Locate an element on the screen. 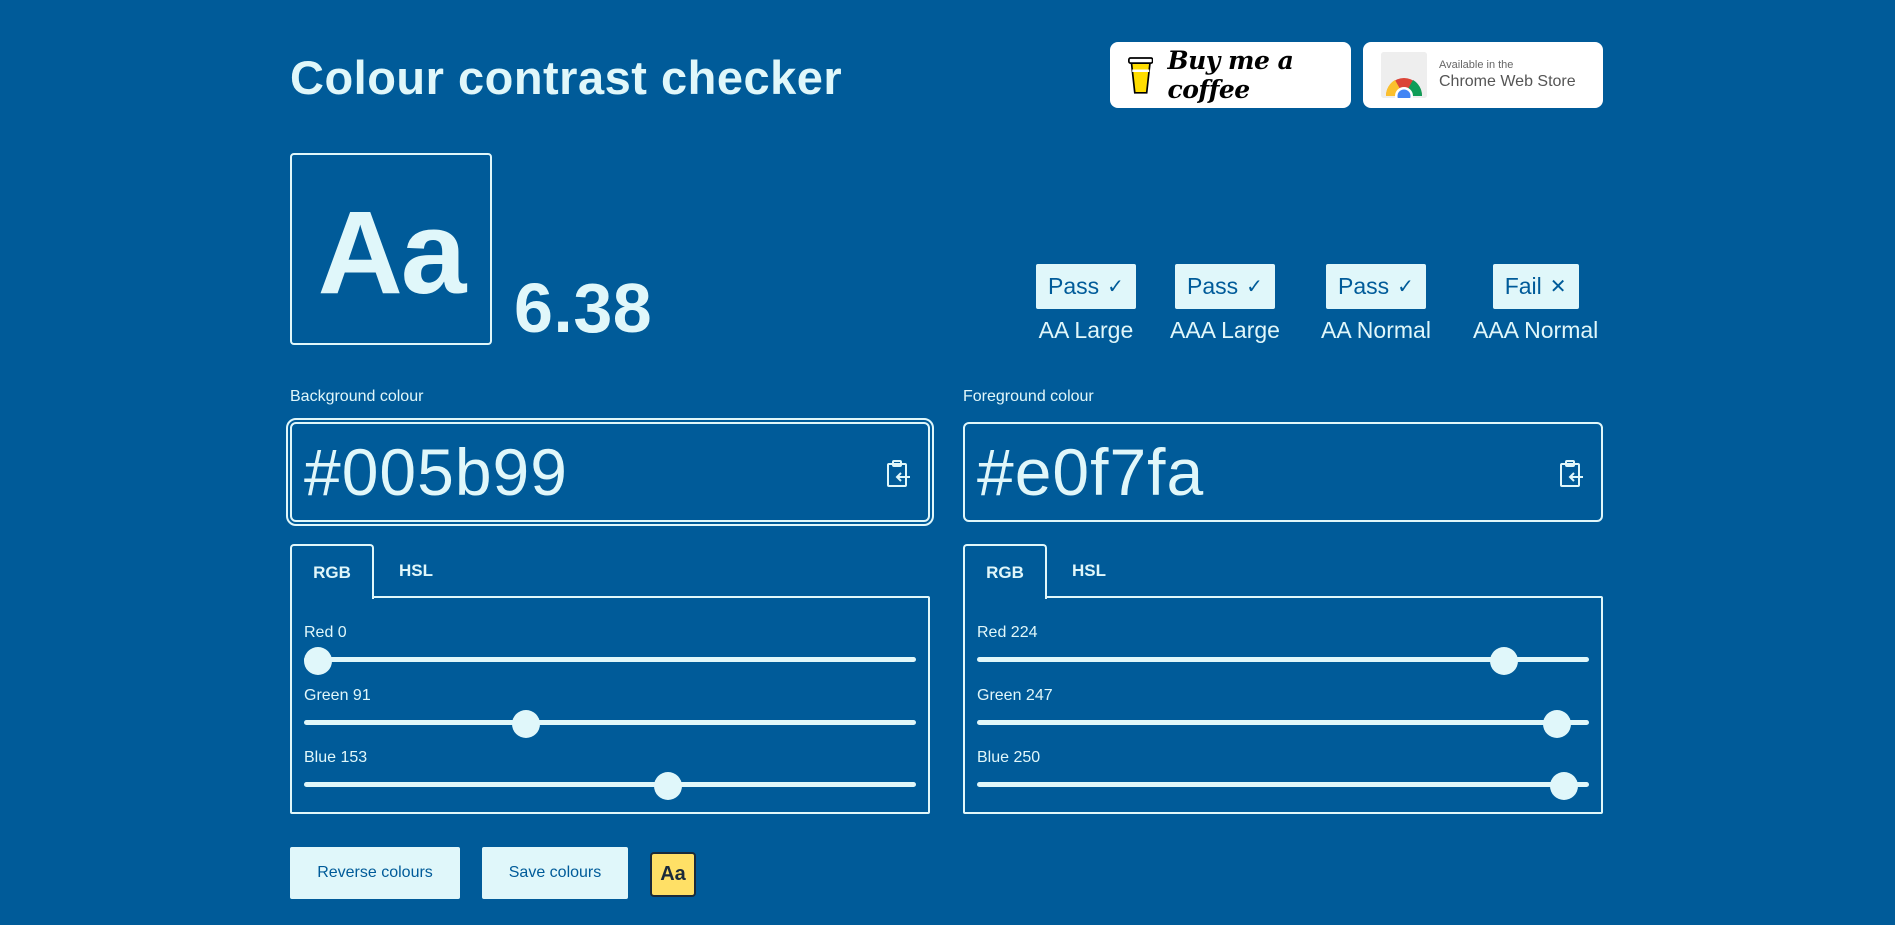  slider-label: Green 91 is located at coordinates (337, 695).